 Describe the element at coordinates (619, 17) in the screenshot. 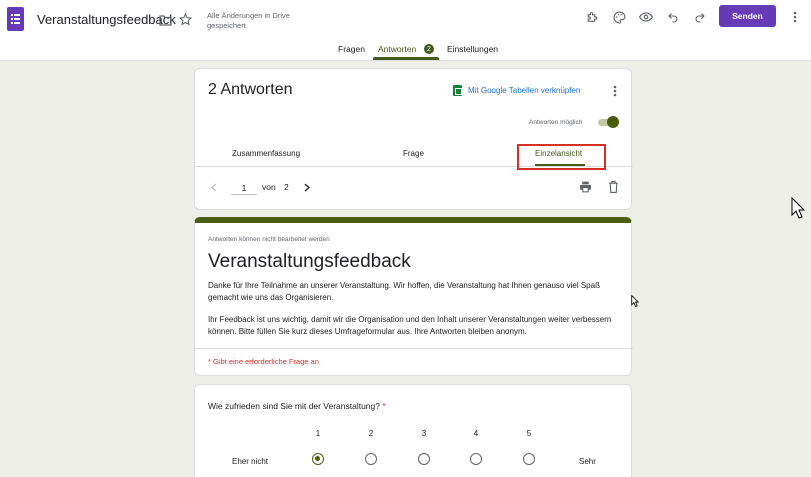

I see `palette-icon` at that location.